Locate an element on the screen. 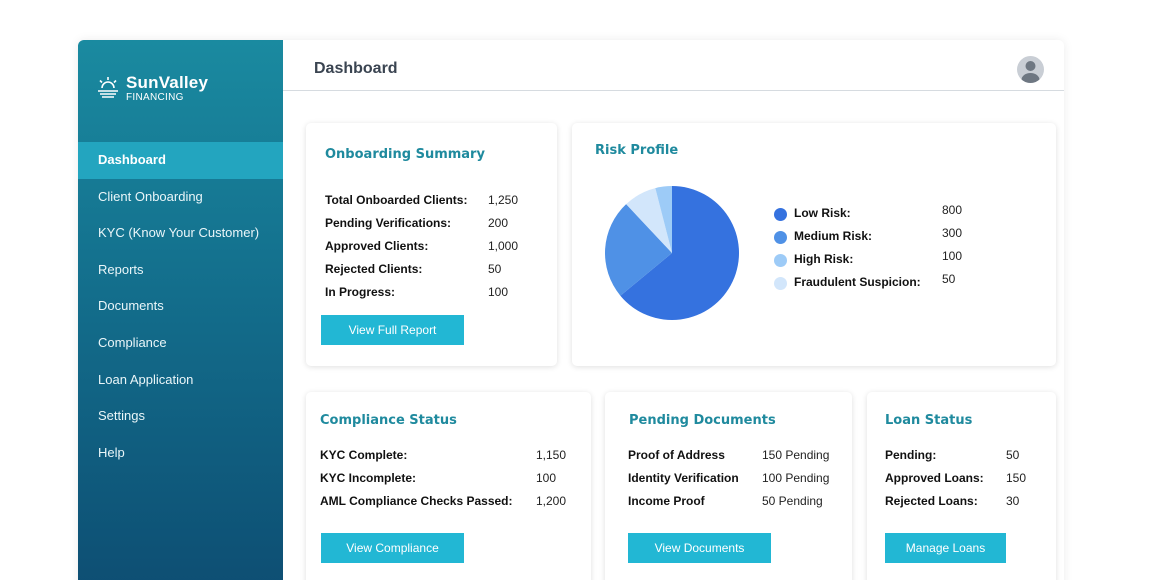 This screenshot has width=1154, height=580. stat-value: 1,150 is located at coordinates (551, 455).